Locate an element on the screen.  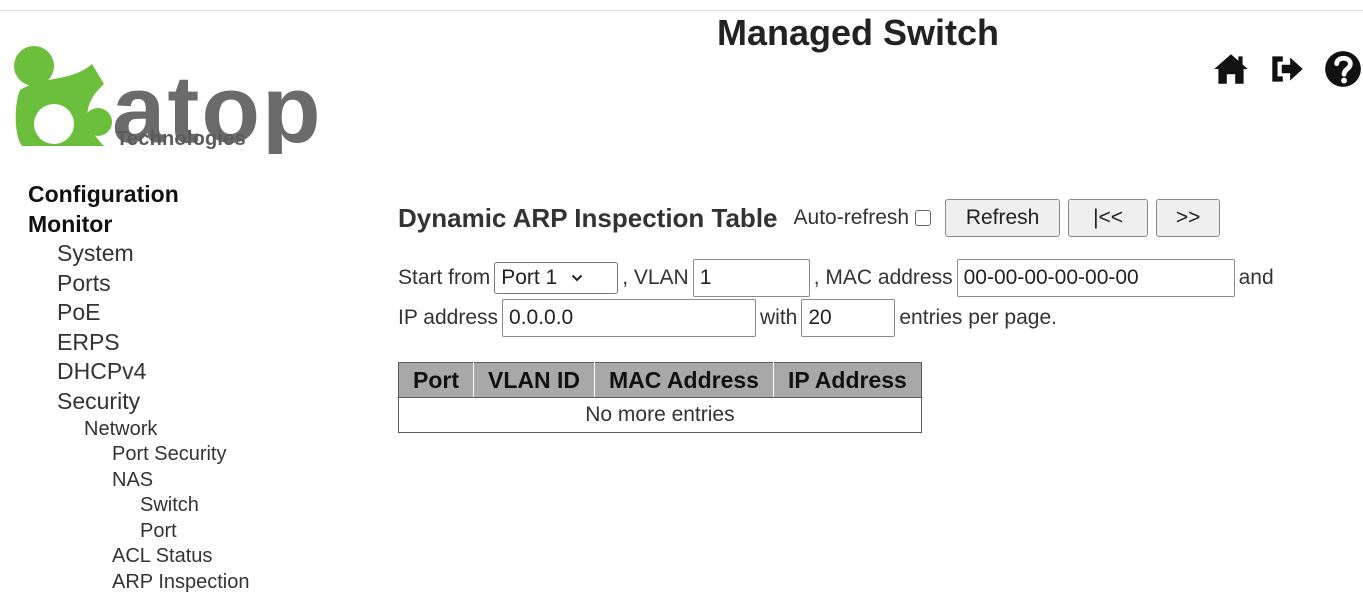
logout-icon is located at coordinates (1287, 69).